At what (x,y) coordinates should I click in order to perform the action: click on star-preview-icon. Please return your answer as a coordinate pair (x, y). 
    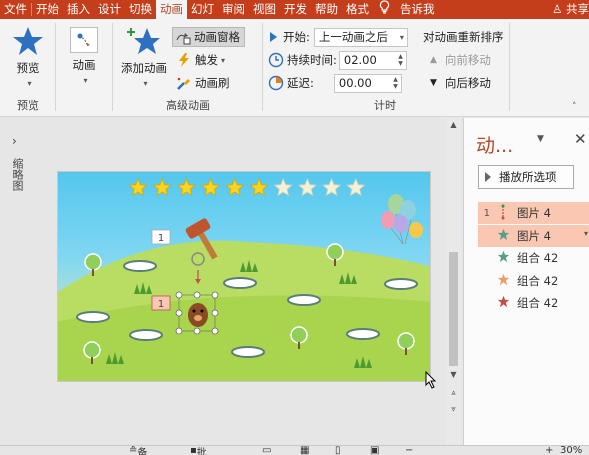
    Looking at the image, I should click on (28, 41).